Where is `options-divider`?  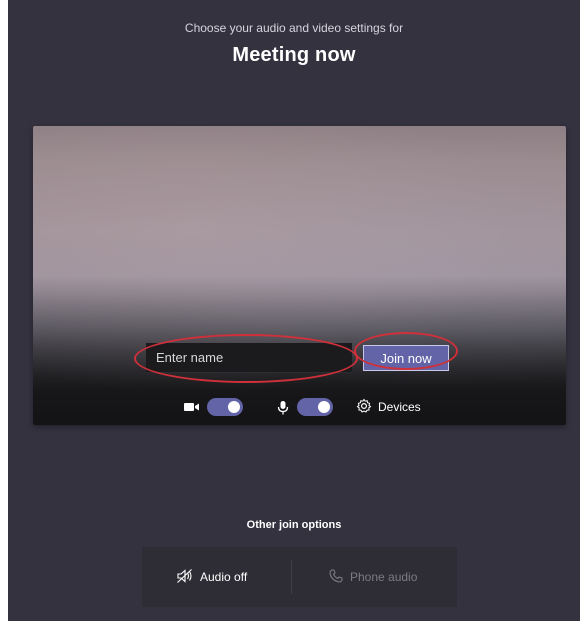 options-divider is located at coordinates (291, 577).